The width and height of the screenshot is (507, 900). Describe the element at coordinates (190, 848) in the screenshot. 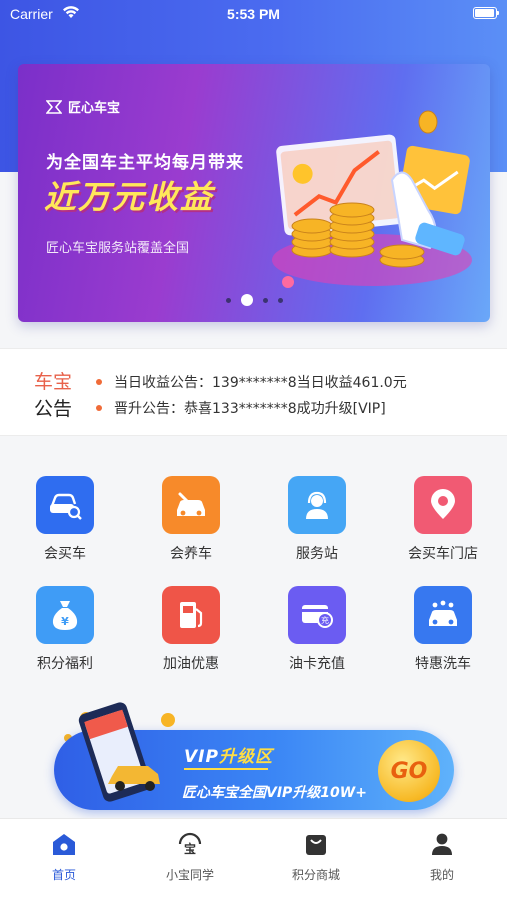

I see `svg-text: 宝` at that location.